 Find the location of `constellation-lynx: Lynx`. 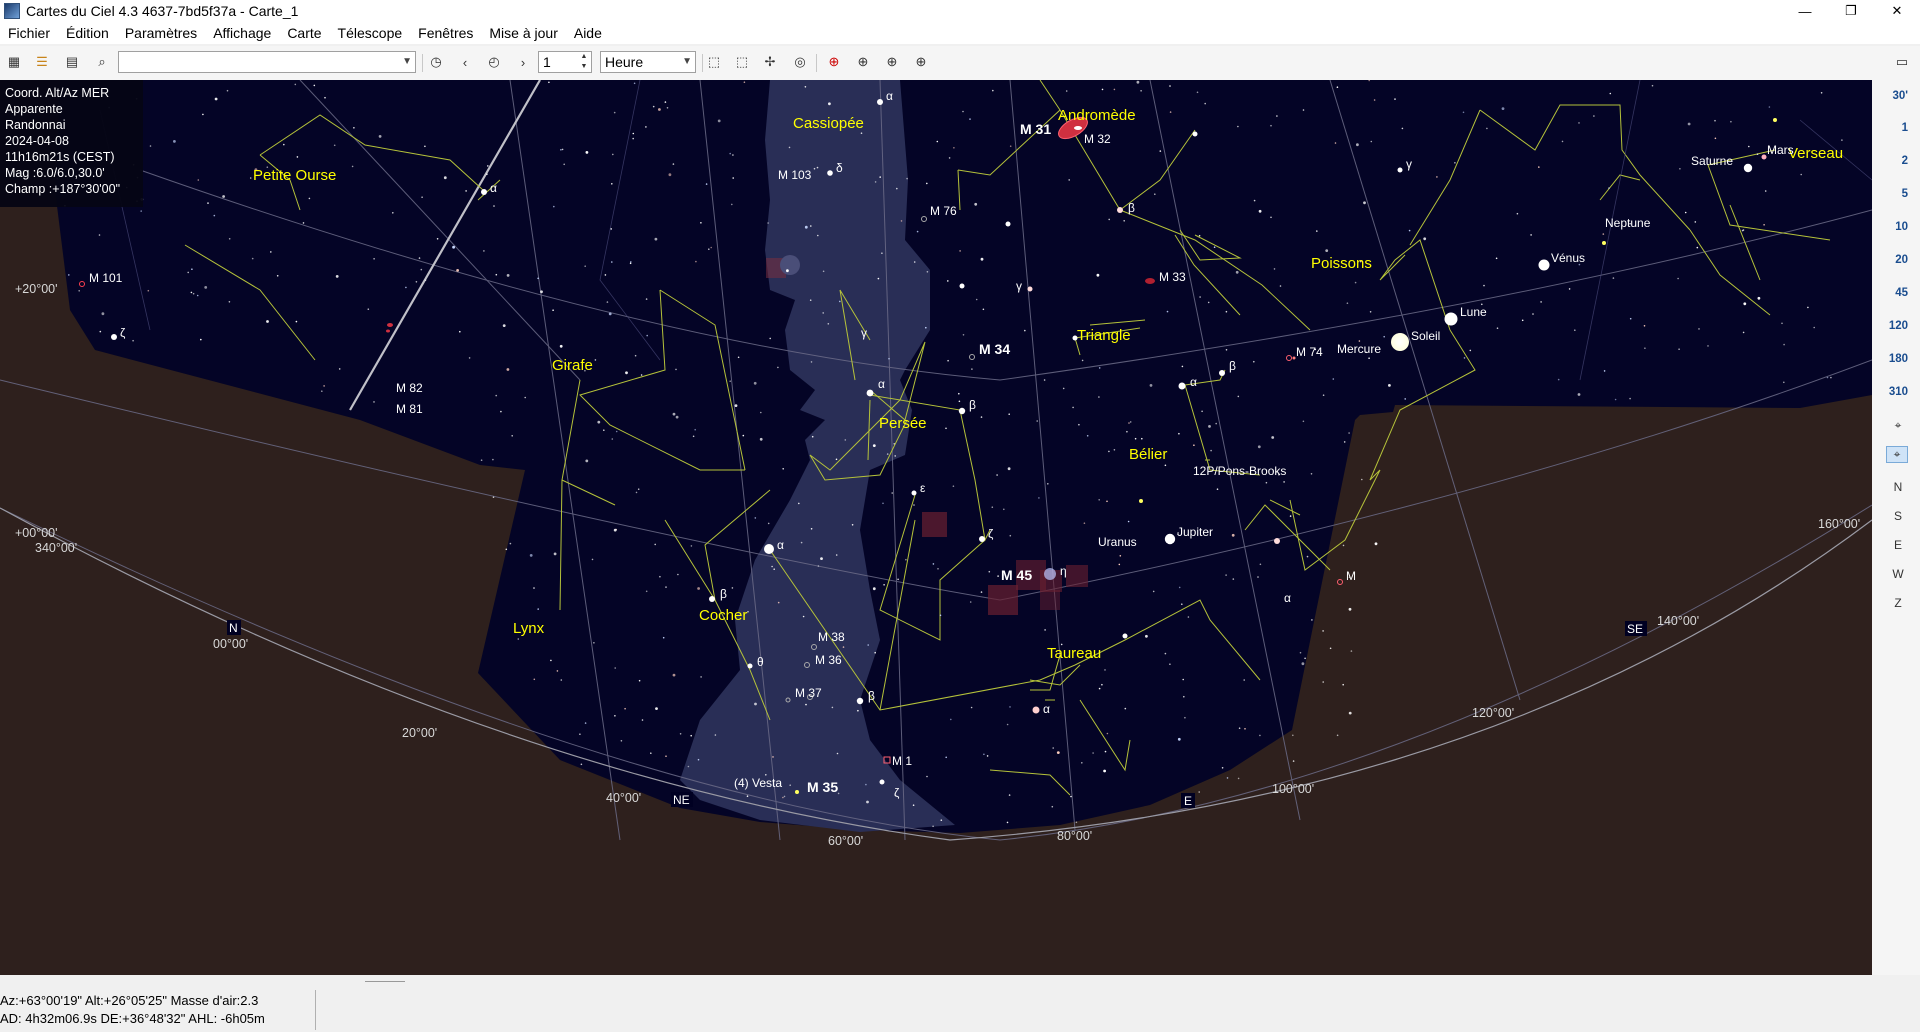

constellation-lynx: Lynx is located at coordinates (529, 628).